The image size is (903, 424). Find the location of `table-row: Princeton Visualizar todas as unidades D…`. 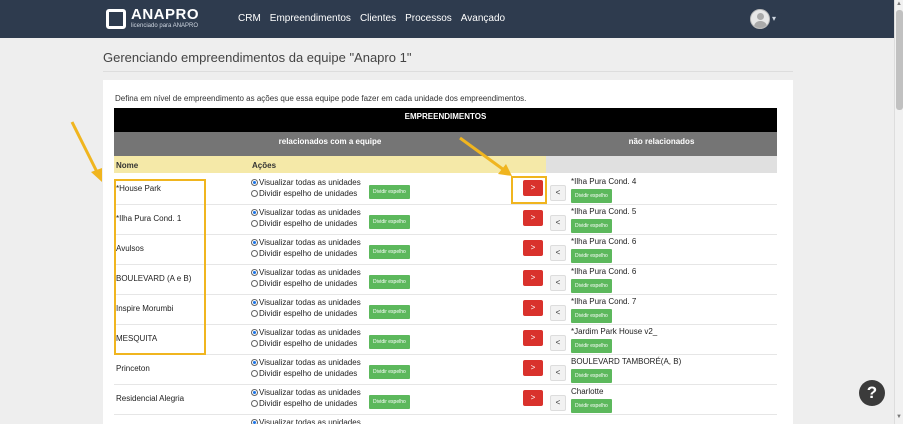

table-row: Princeton Visualizar todas as unidades D… is located at coordinates (445, 370).